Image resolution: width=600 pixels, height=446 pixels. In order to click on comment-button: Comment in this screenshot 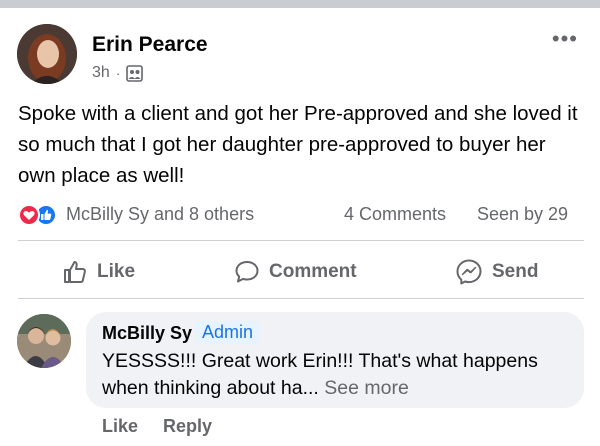, I will do `click(295, 272)`.